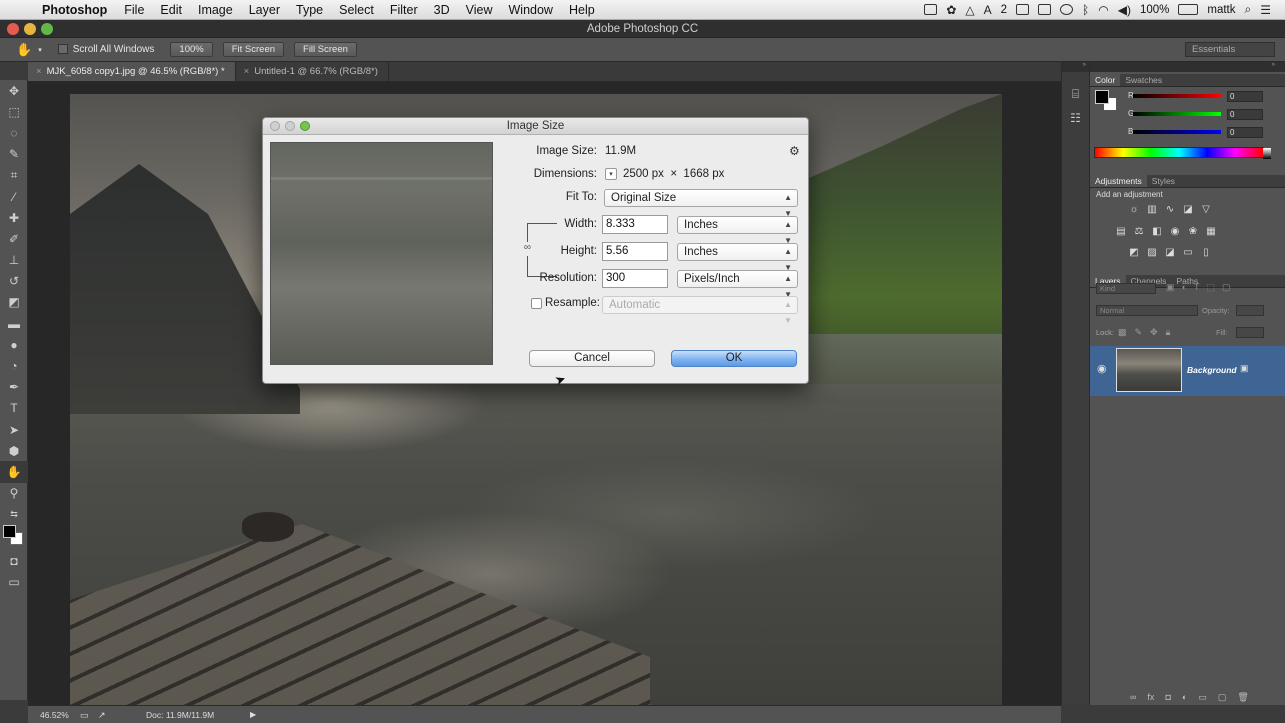 The width and height of the screenshot is (1285, 723). What do you see at coordinates (1177, 114) in the screenshot?
I see `green-slider` at bounding box center [1177, 114].